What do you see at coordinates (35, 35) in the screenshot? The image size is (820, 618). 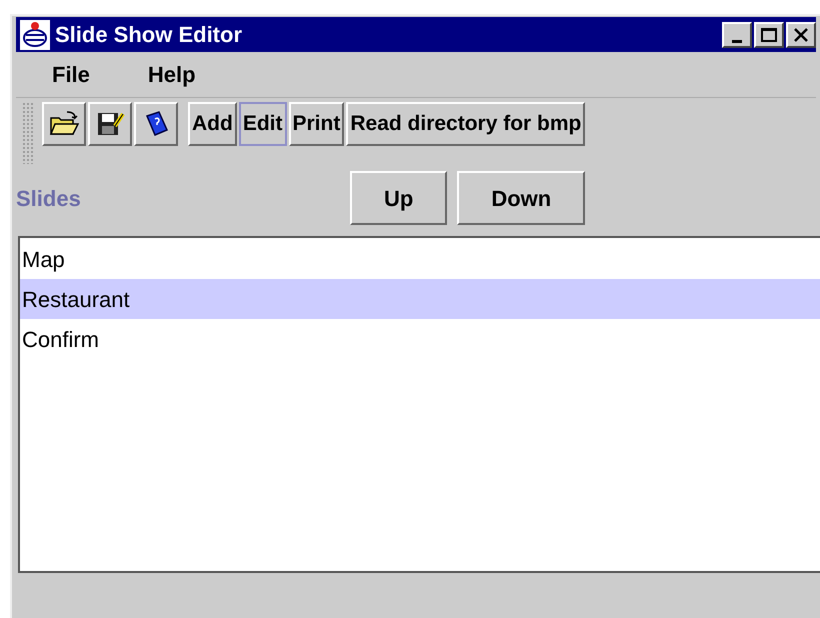 I see `app-icon` at bounding box center [35, 35].